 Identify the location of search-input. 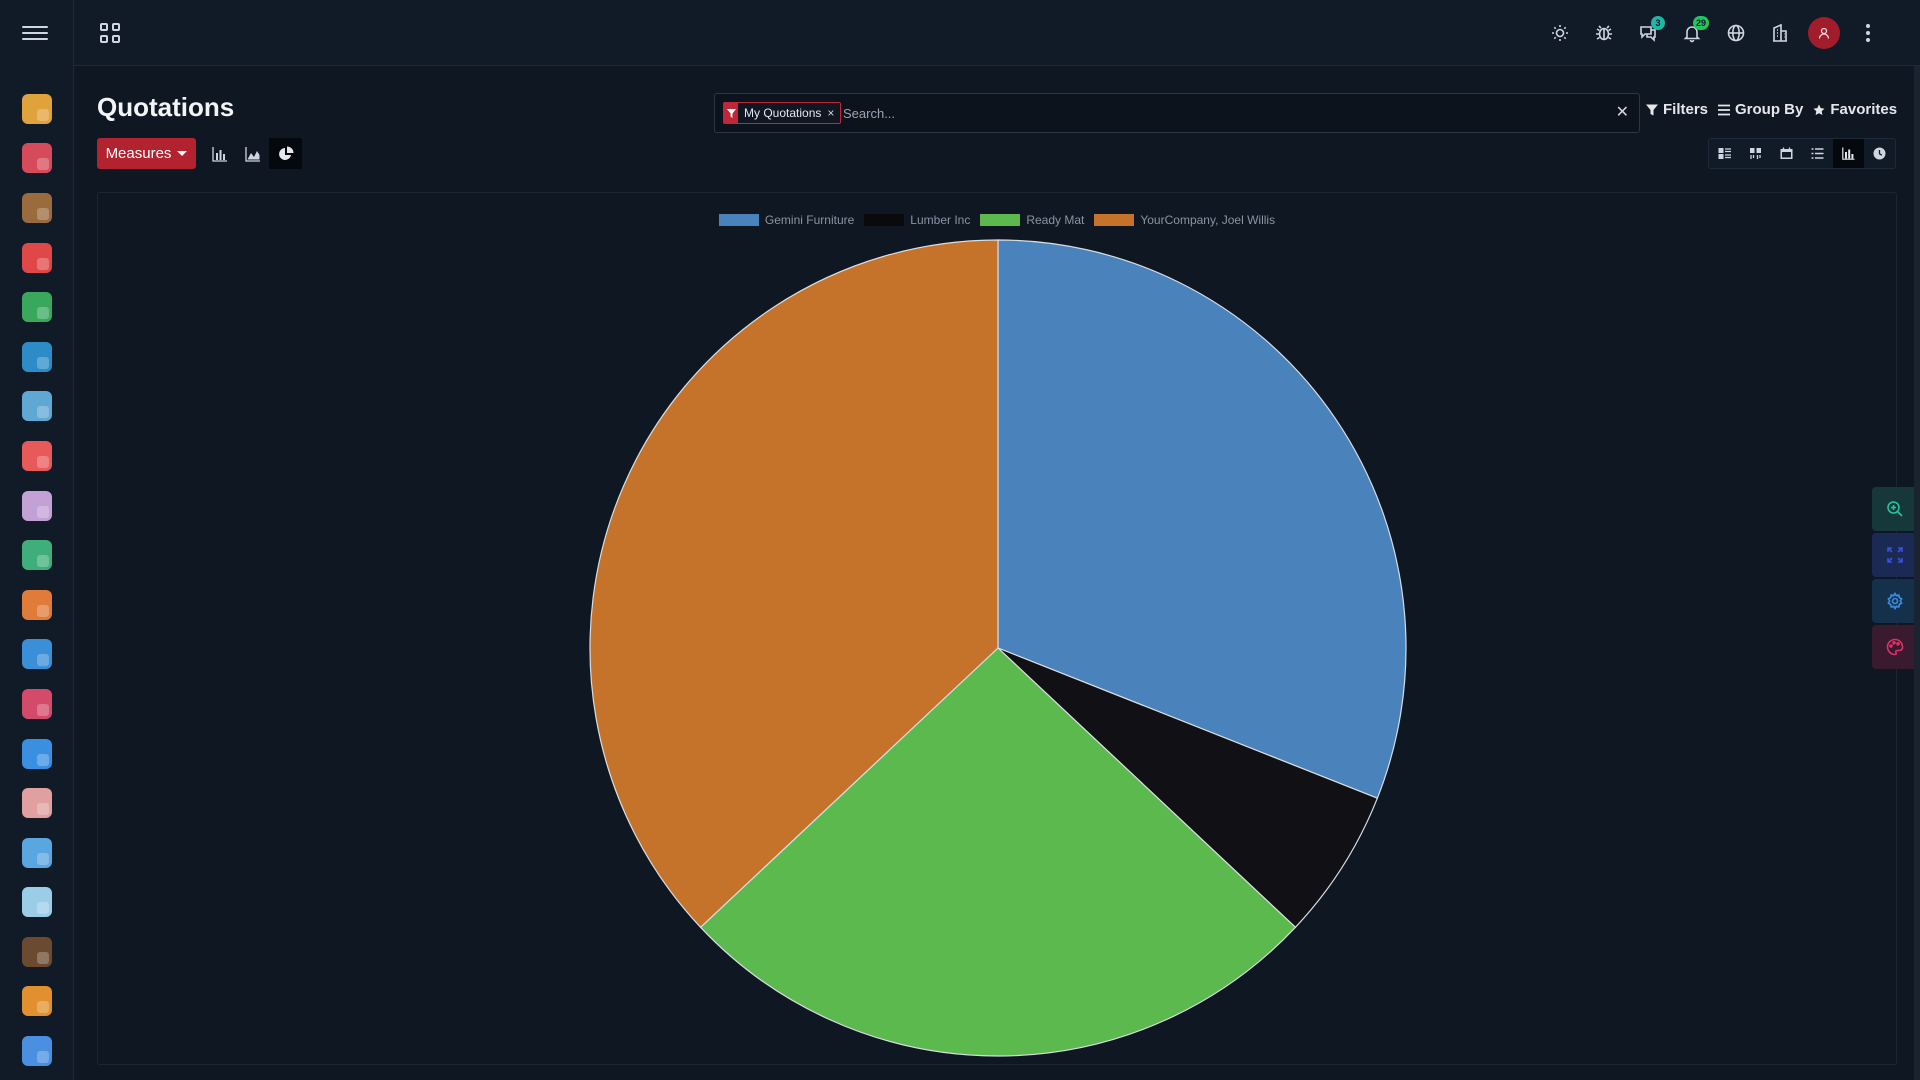
(1213, 113).